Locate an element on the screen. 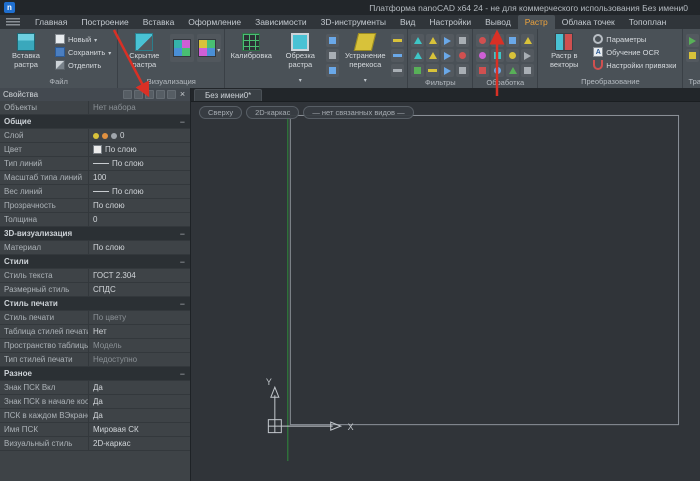 The height and width of the screenshot is (481, 700). menu-tab: Оформление is located at coordinates (214, 22).